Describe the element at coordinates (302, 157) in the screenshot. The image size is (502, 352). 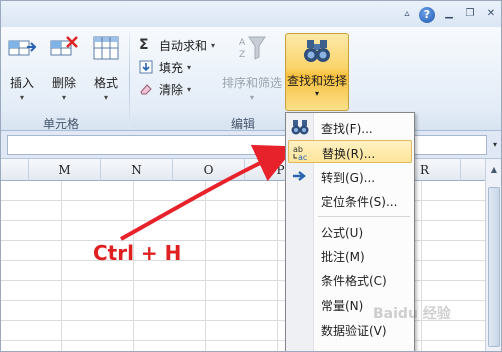
I see `svg-text: ac` at that location.